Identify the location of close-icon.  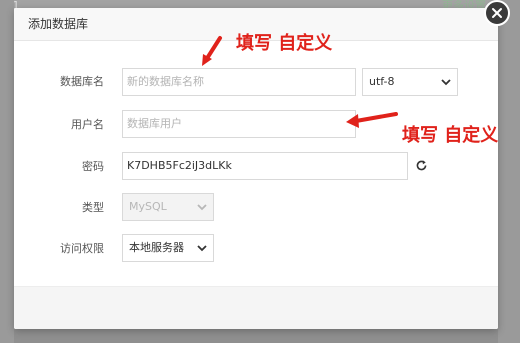
(497, 13).